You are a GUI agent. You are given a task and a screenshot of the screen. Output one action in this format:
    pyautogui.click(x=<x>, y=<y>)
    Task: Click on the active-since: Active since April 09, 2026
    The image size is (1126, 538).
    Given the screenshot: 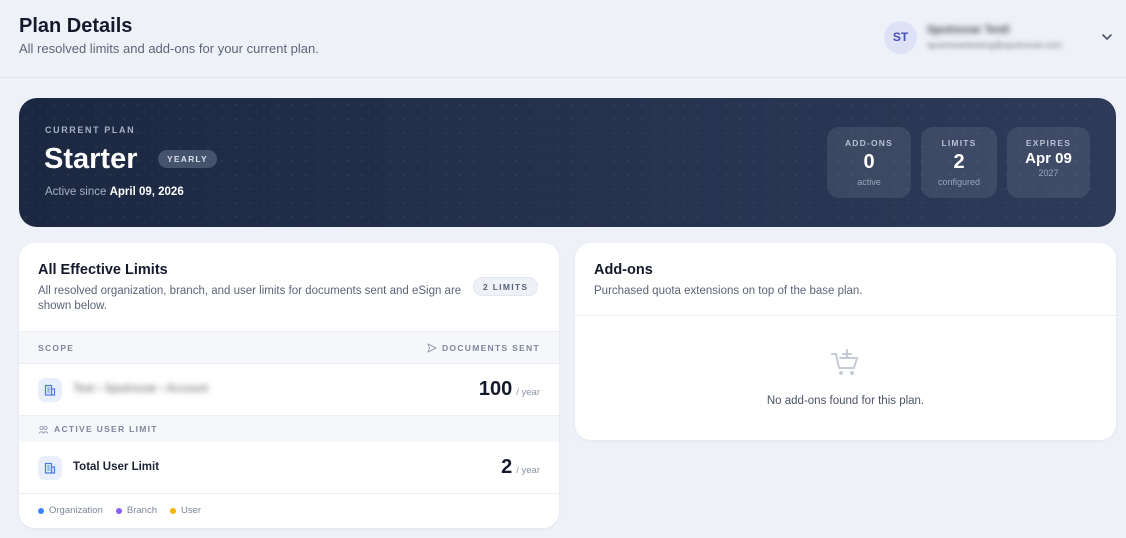 What is the action you would take?
    pyautogui.click(x=114, y=192)
    